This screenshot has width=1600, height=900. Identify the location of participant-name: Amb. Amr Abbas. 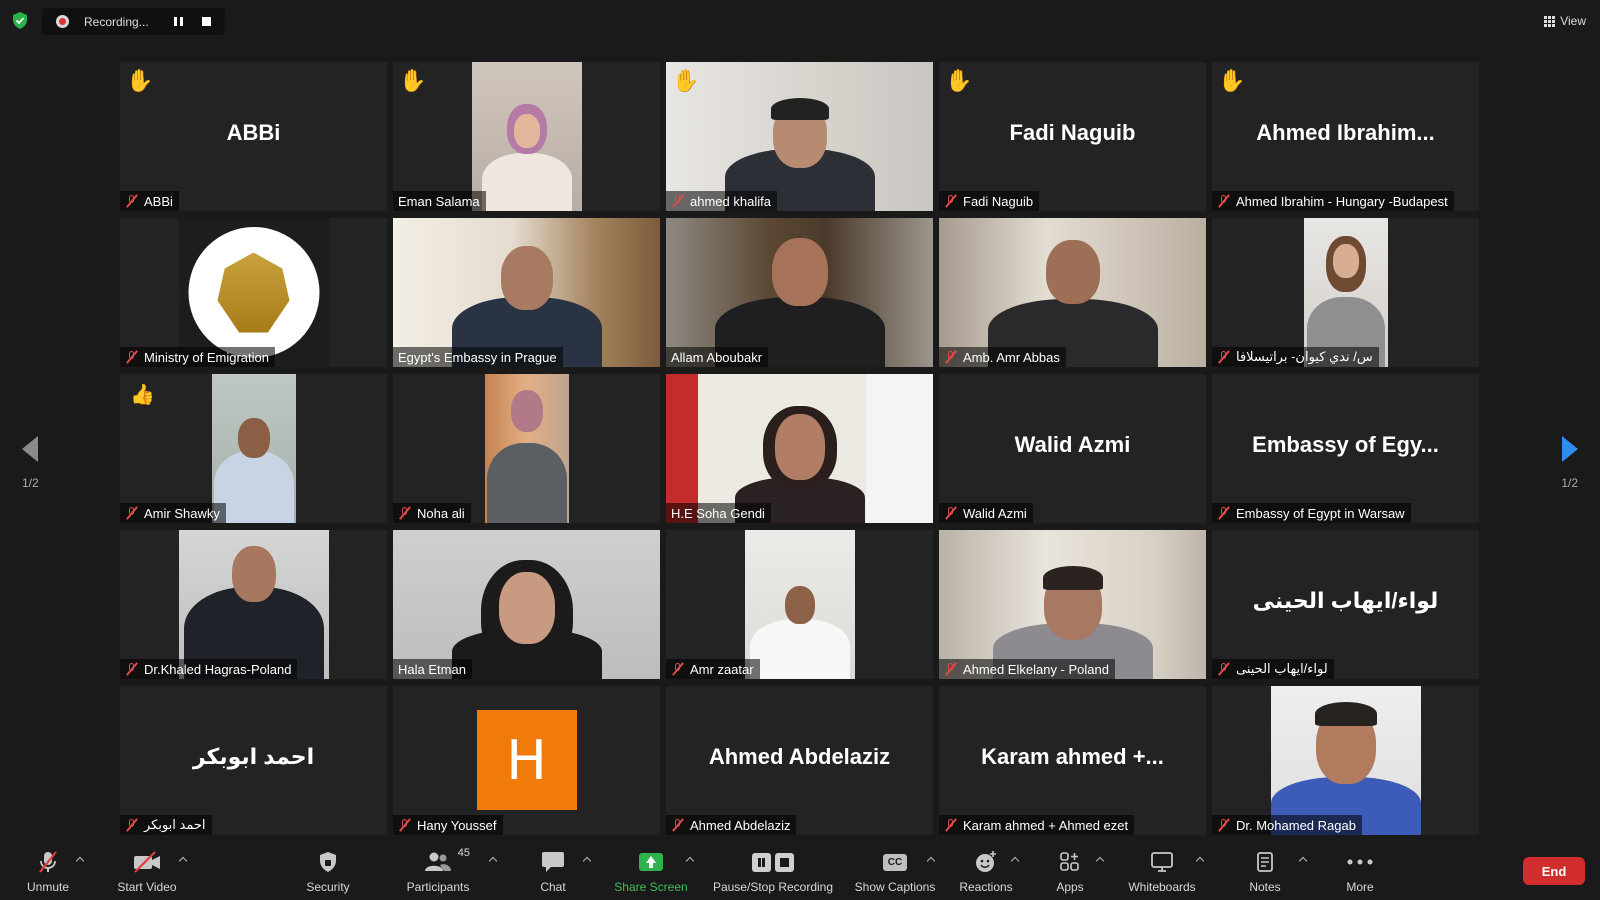
(1011, 357).